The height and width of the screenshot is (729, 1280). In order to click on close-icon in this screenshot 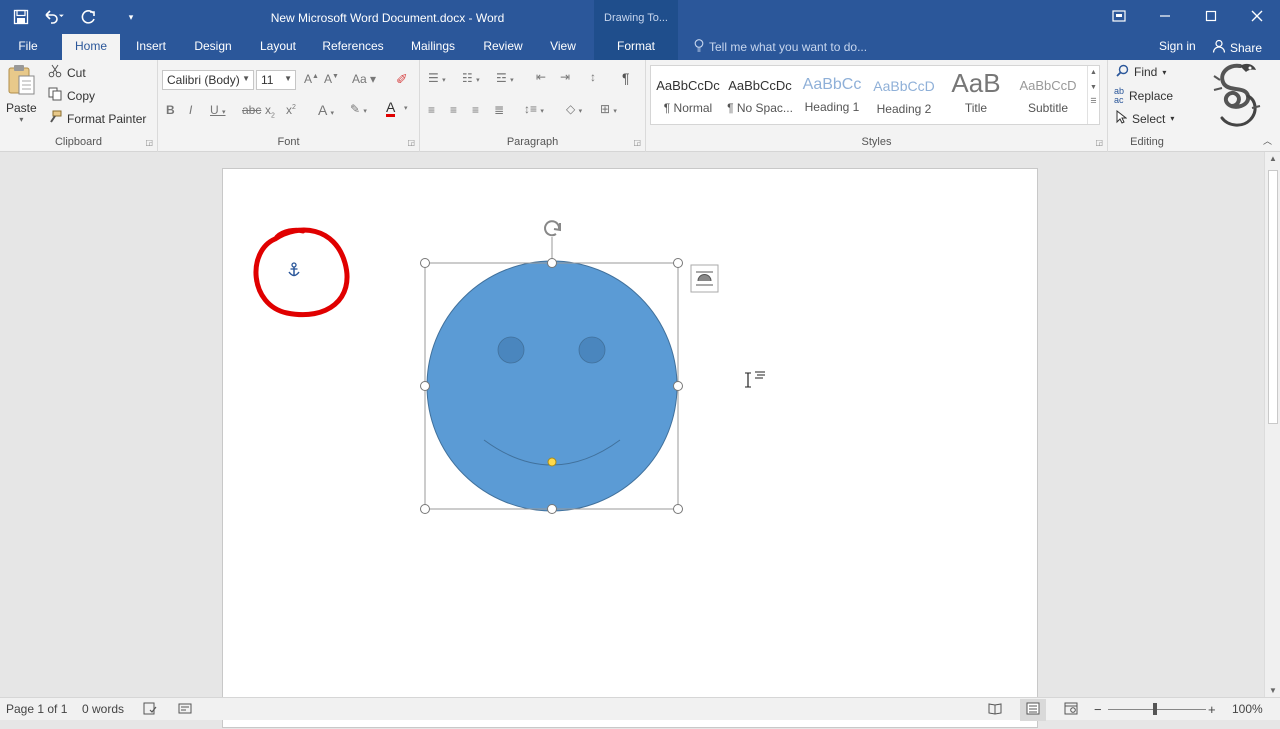, I will do `click(1257, 16)`.